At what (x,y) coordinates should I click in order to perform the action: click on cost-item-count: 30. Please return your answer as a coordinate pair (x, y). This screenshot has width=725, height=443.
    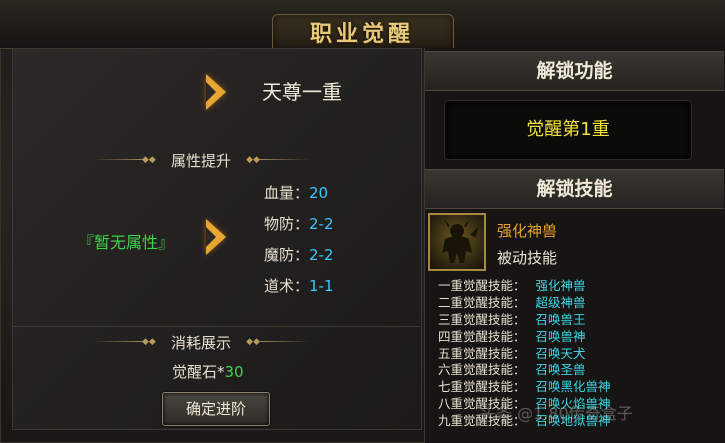
    Looking at the image, I should click on (234, 372).